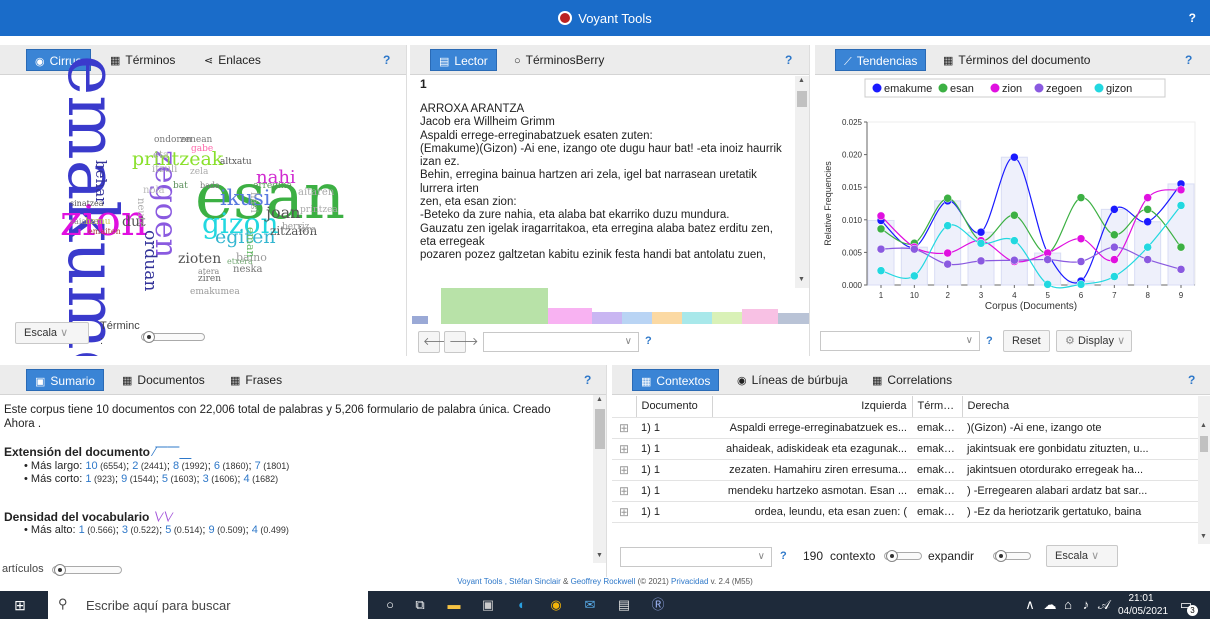  What do you see at coordinates (461, 342) in the screenshot?
I see `next-button: 🡒` at bounding box center [461, 342].